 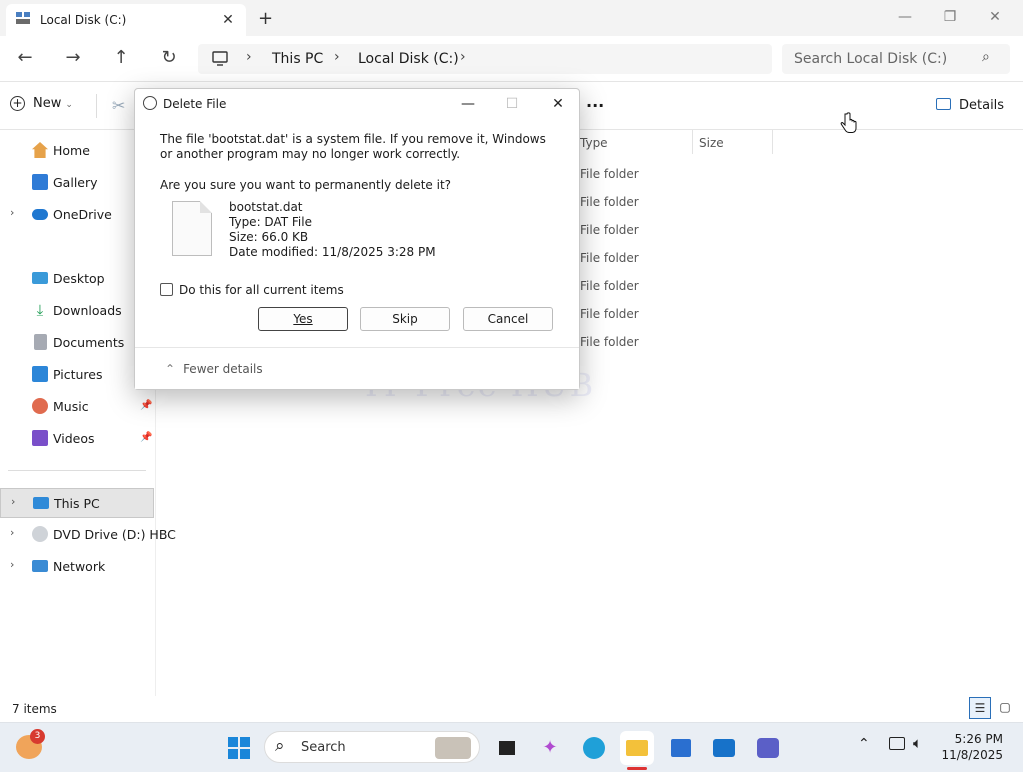 What do you see at coordinates (126, 20) in the screenshot?
I see `tab-local-disk: Local Disk (C:) ✕` at bounding box center [126, 20].